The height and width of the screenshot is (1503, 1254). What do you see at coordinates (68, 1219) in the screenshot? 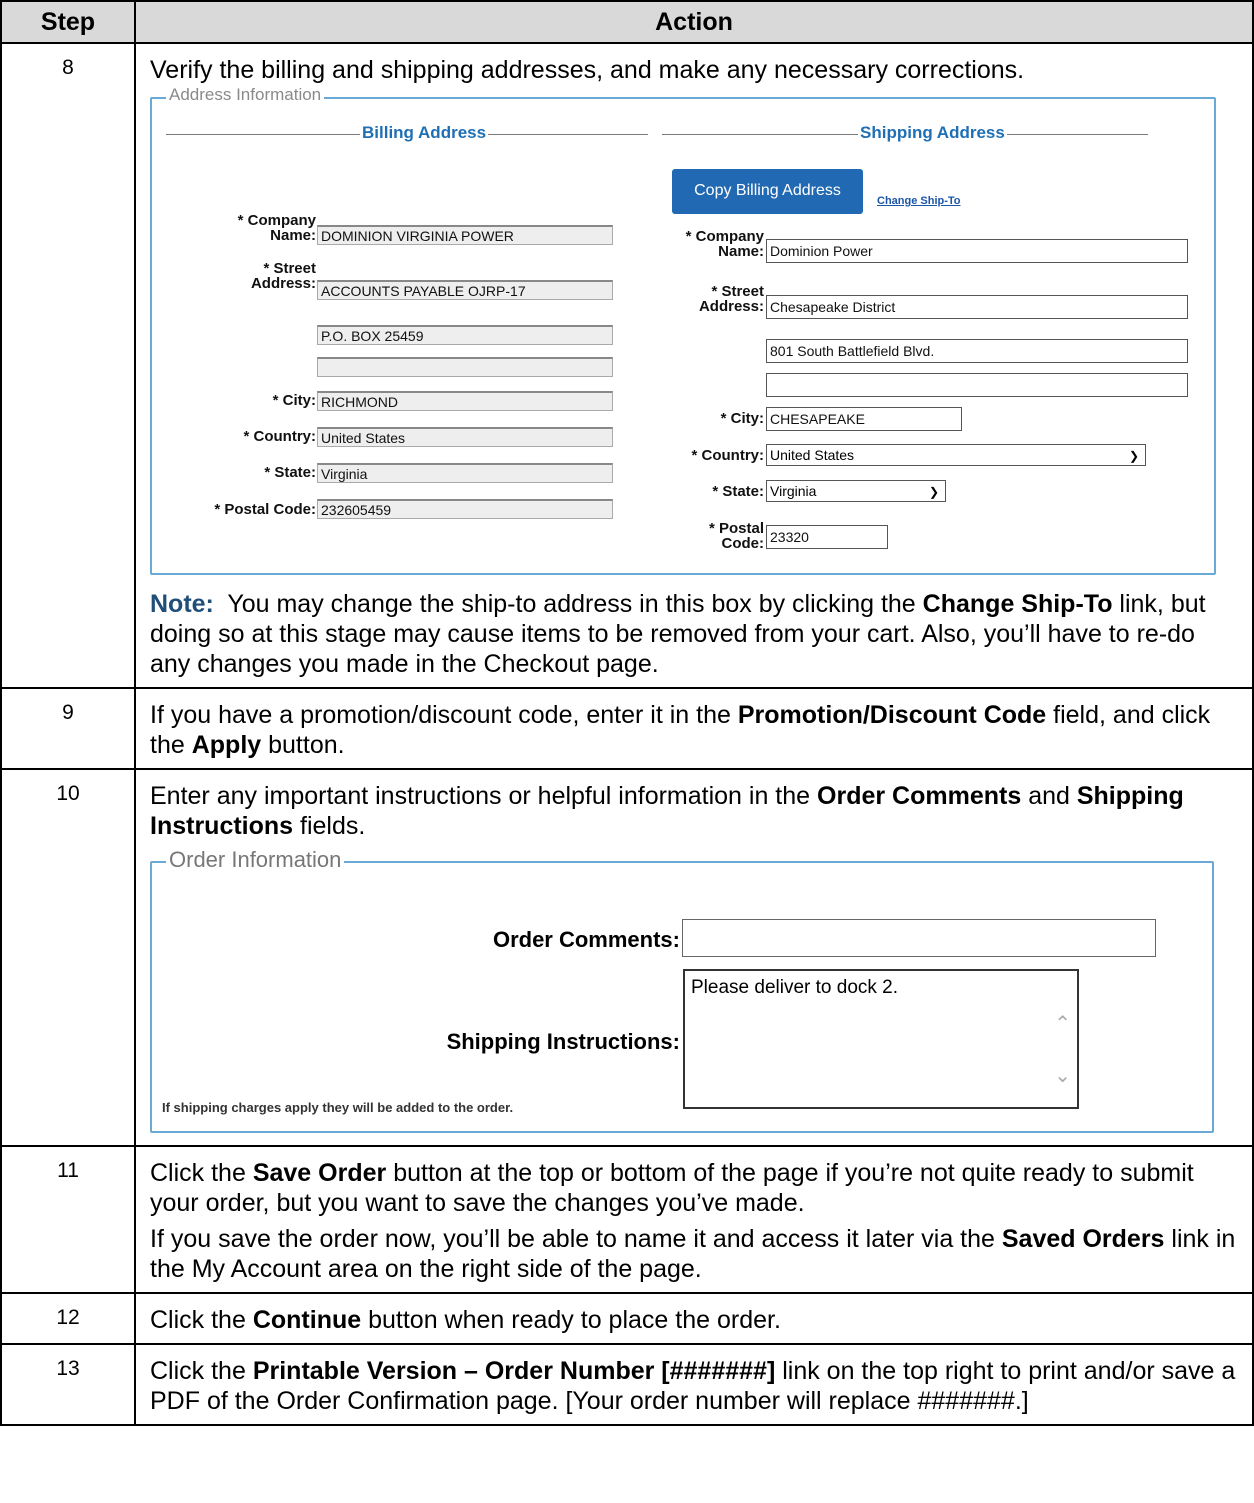
I see `step-number: 11` at bounding box center [68, 1219].